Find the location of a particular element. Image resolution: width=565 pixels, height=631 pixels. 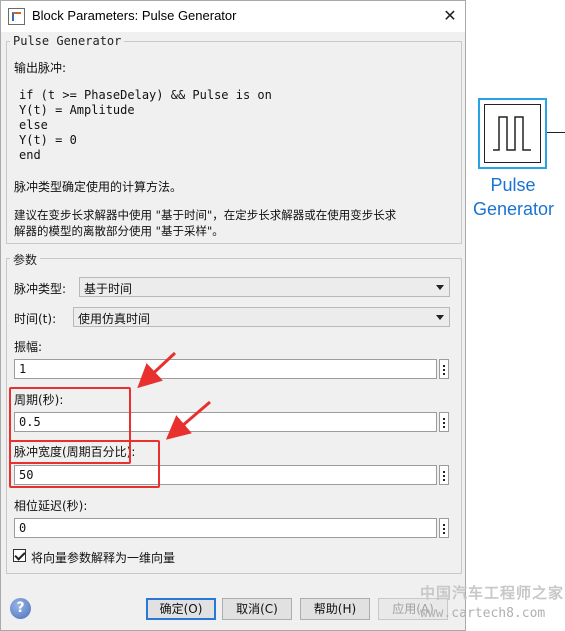

block-name-line1: Pulse is located at coordinates (513, 185).